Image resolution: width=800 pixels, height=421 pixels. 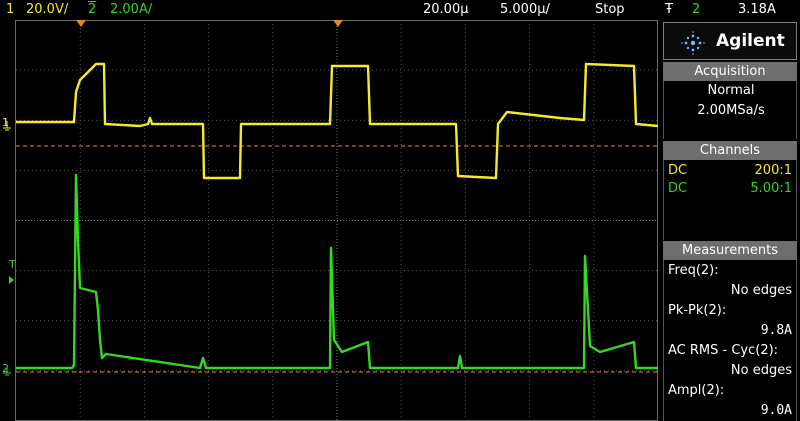 What do you see at coordinates (731, 171) in the screenshot?
I see `channel1-row: DC 200:1` at bounding box center [731, 171].